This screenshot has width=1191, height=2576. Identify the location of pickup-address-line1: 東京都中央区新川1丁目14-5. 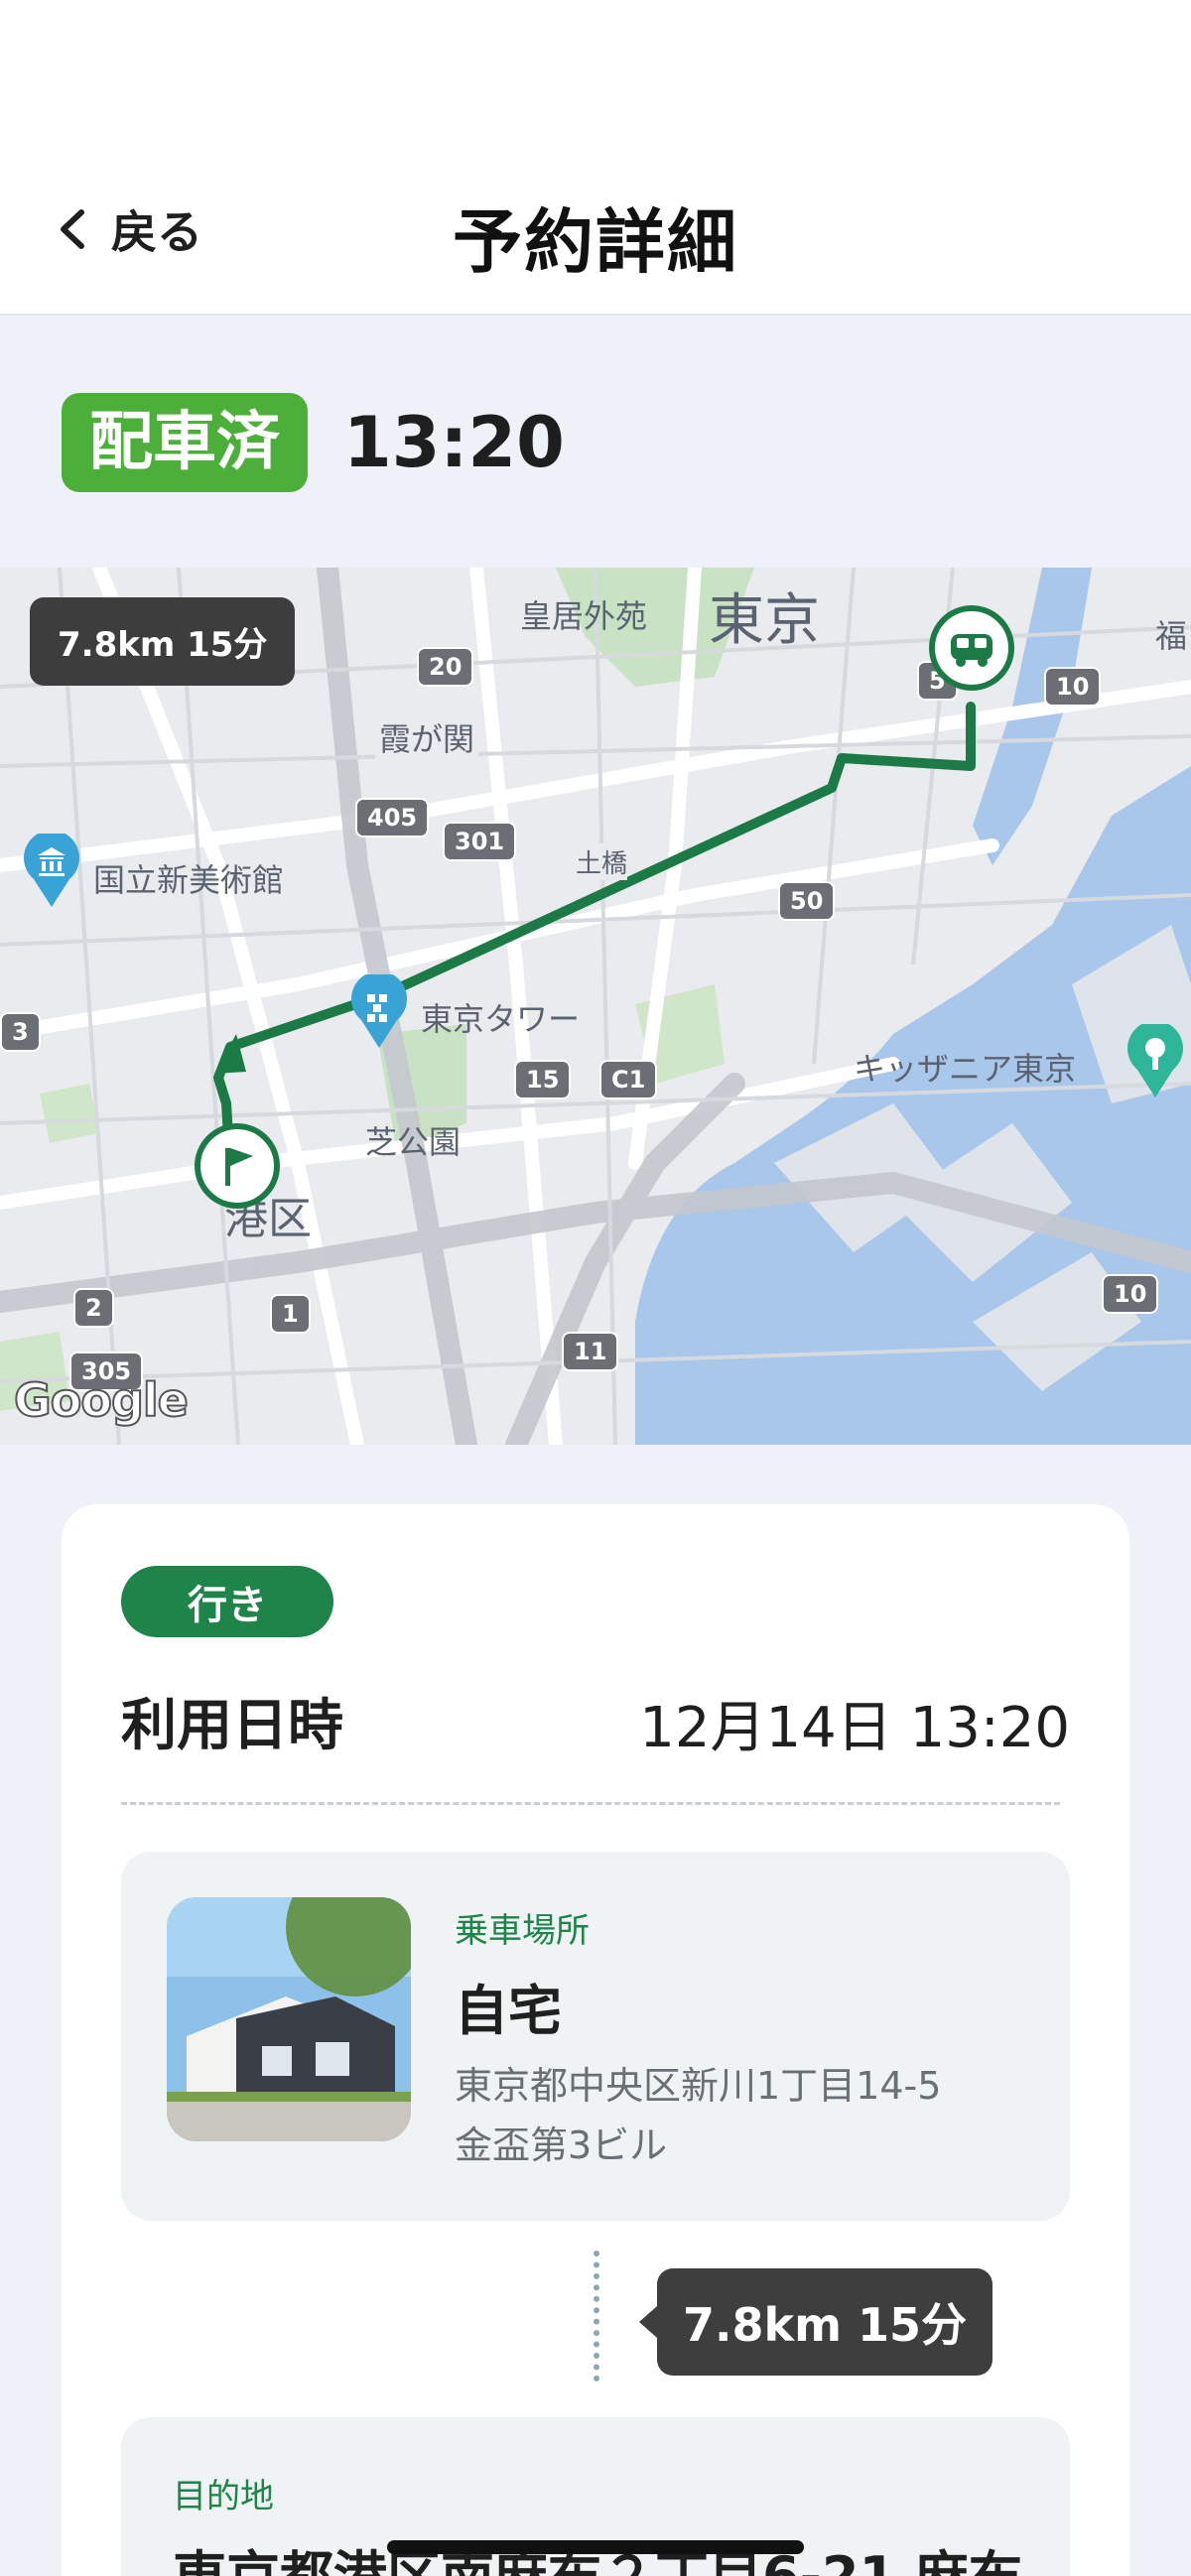
(698, 2086).